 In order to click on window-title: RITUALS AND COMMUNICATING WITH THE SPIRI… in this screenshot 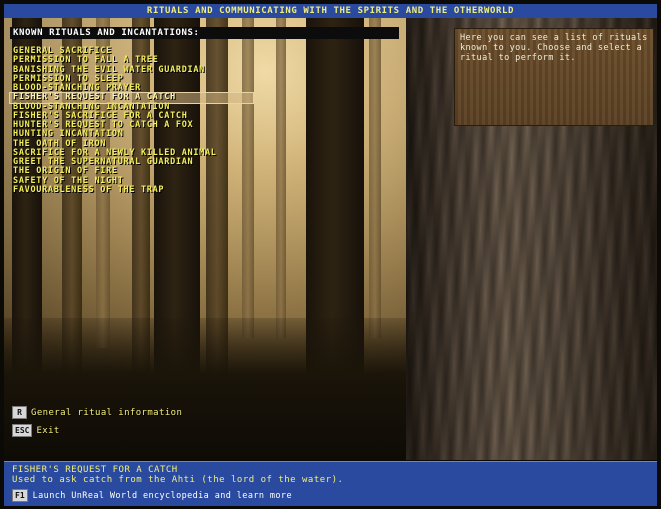, I will do `click(330, 11)`.